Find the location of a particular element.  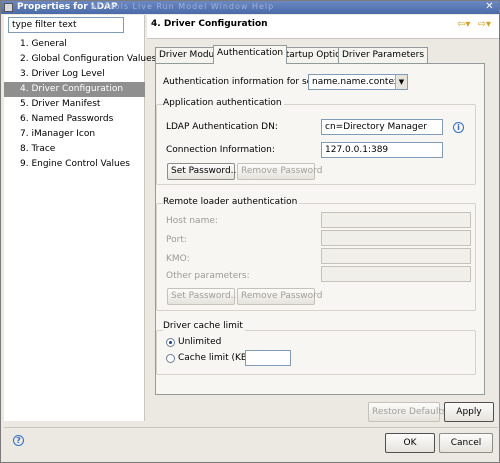

apply-button: Apply is located at coordinates (469, 412).